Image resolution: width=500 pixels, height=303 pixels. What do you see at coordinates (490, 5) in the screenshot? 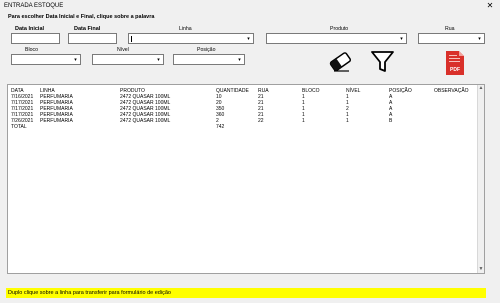
I see `close-icon: ✕` at bounding box center [490, 5].